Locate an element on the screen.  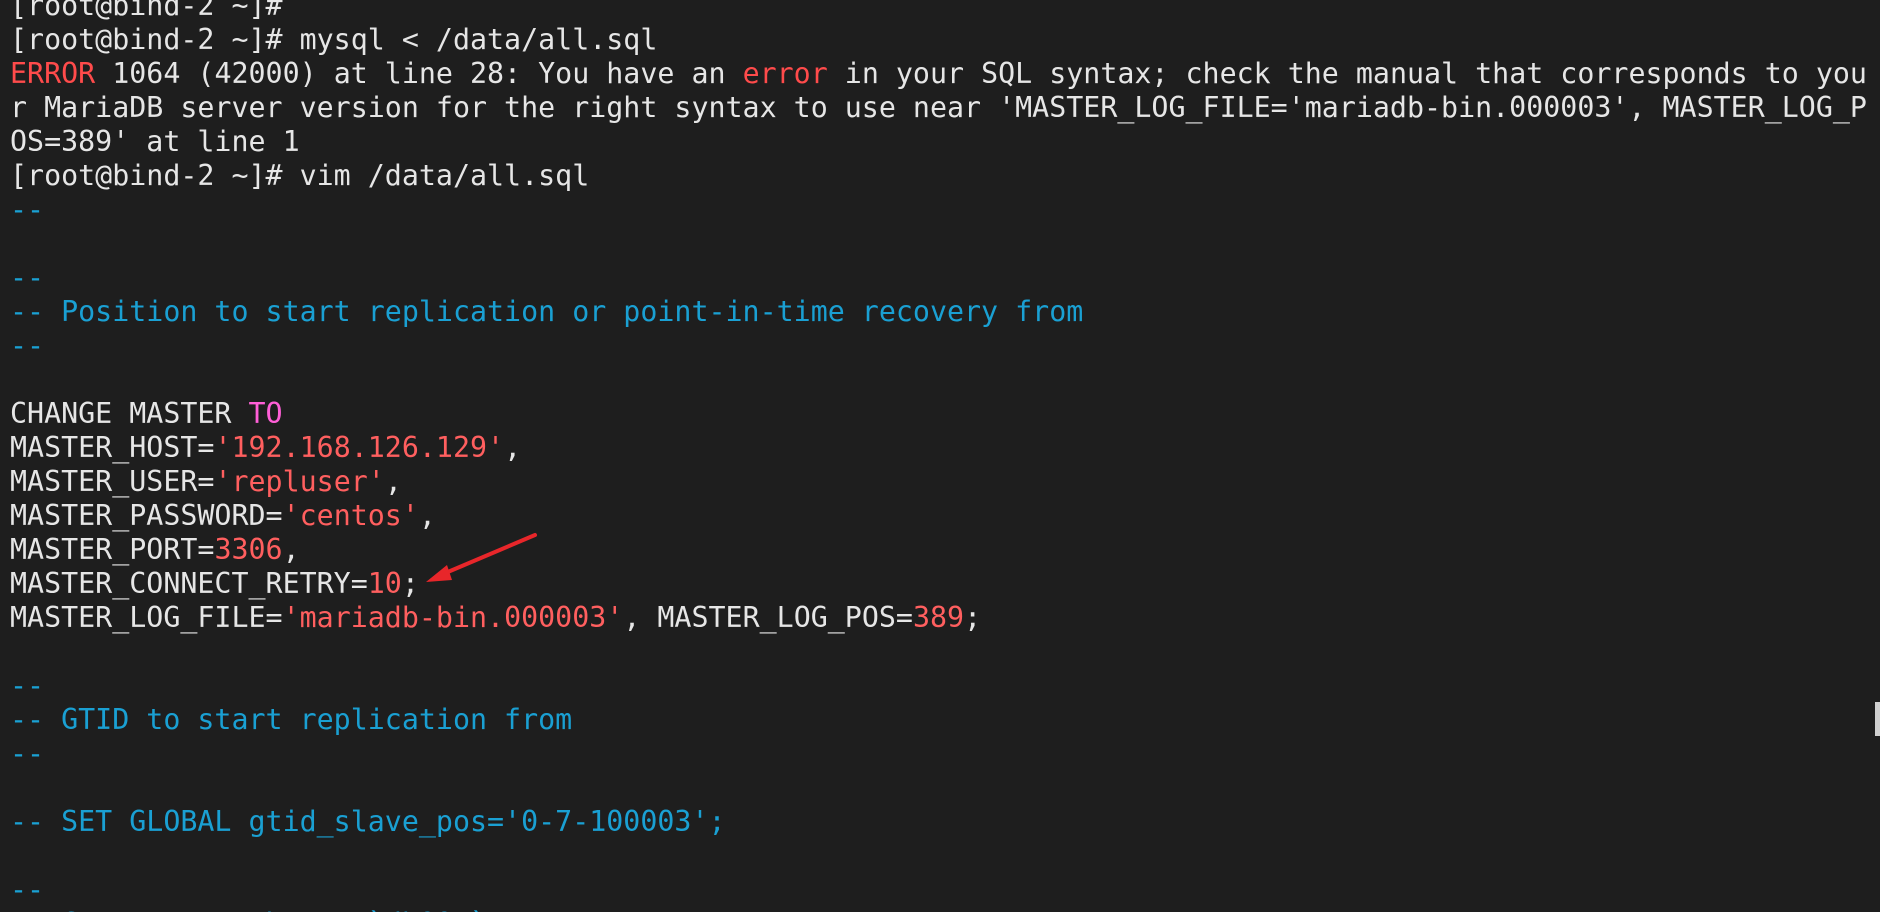
terminal-text-segment: MASTER_CONNECT_RETRY= is located at coordinates (189, 583).